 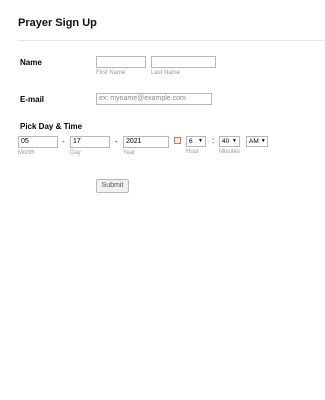 I want to click on hour-sublabel: Hour, so click(x=193, y=152).